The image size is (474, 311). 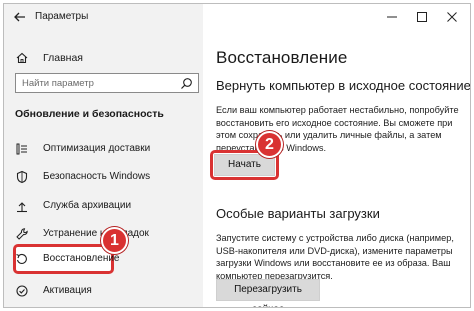 What do you see at coordinates (21, 258) in the screenshot?
I see `recovery-icon` at bounding box center [21, 258].